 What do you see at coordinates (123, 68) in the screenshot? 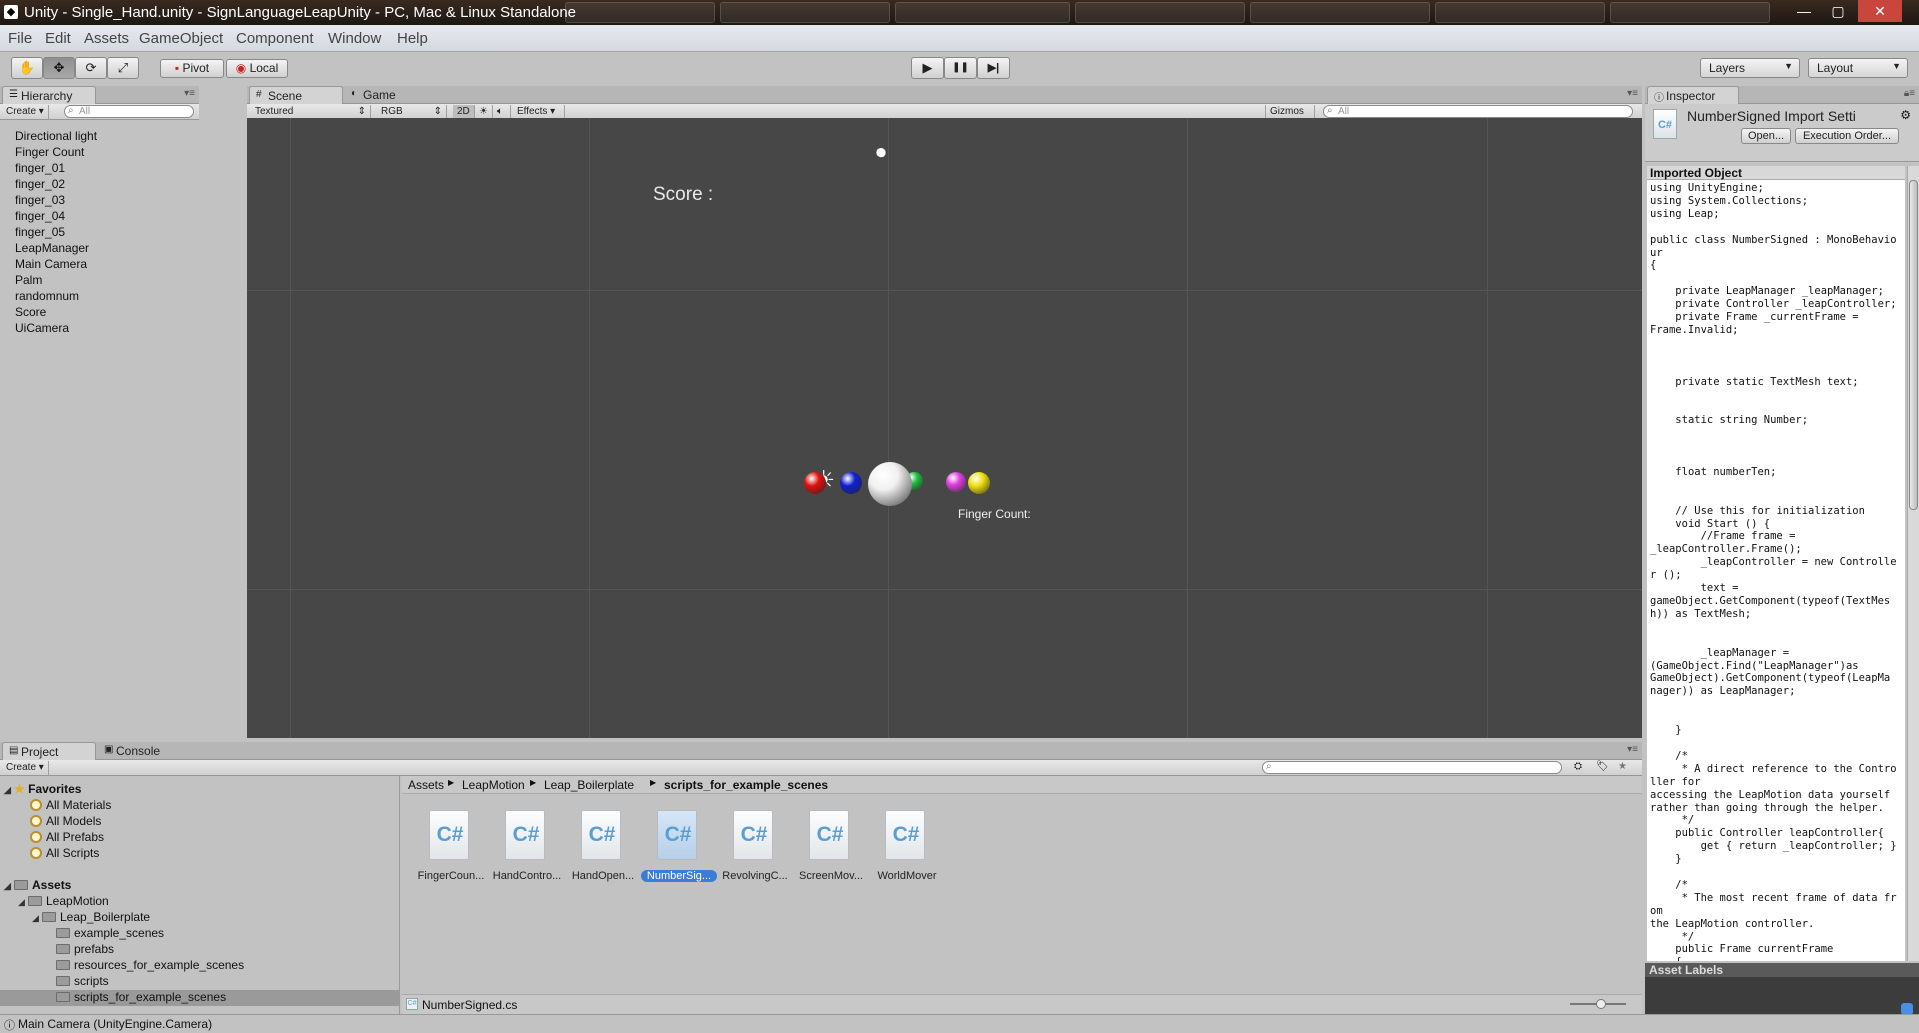
I see `scale-tool-icon: ⤢` at bounding box center [123, 68].